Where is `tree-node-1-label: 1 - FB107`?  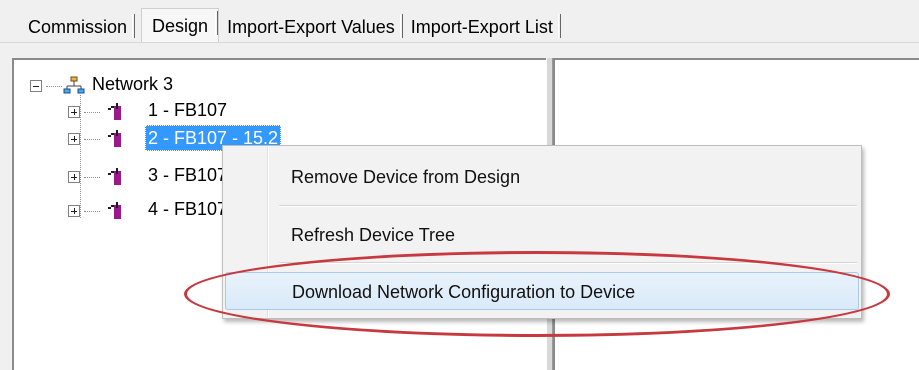
tree-node-1-label: 1 - FB107 is located at coordinates (188, 110).